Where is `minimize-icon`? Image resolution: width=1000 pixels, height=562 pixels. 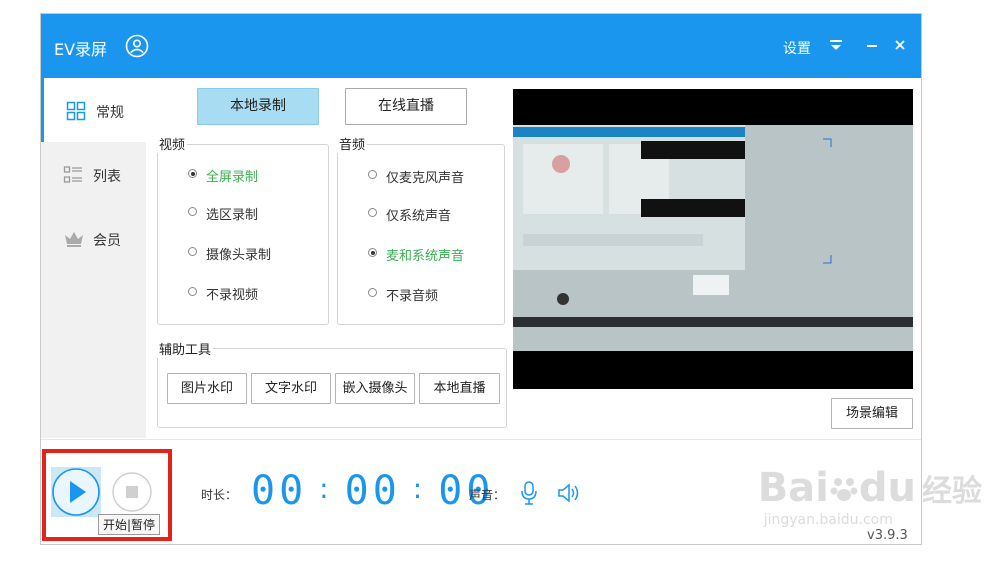 minimize-icon is located at coordinates (872, 45).